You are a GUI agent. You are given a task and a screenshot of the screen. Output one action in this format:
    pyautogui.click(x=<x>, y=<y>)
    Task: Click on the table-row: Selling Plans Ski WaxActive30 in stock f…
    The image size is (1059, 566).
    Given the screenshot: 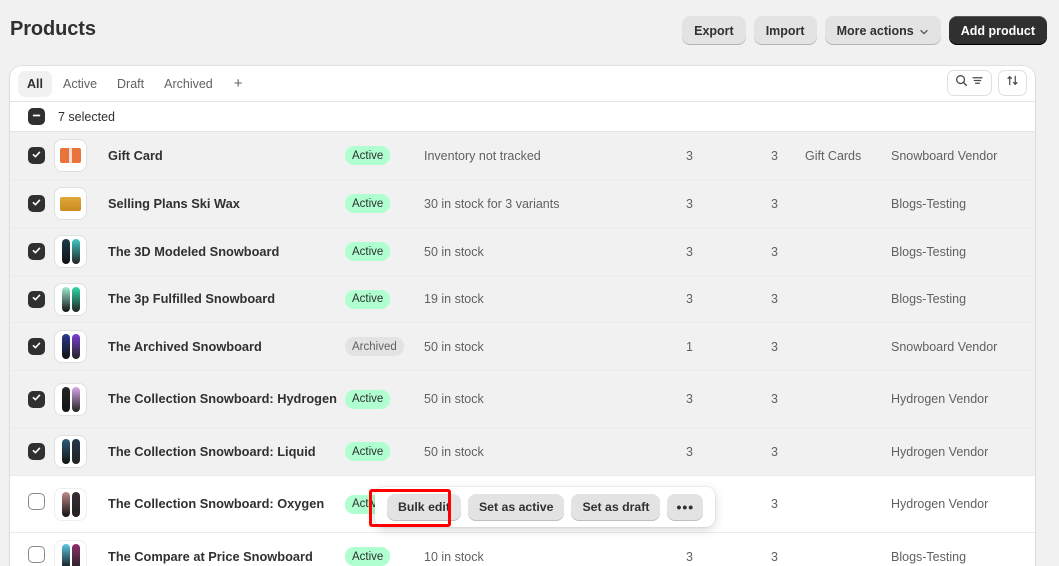 What is the action you would take?
    pyautogui.click(x=522, y=204)
    